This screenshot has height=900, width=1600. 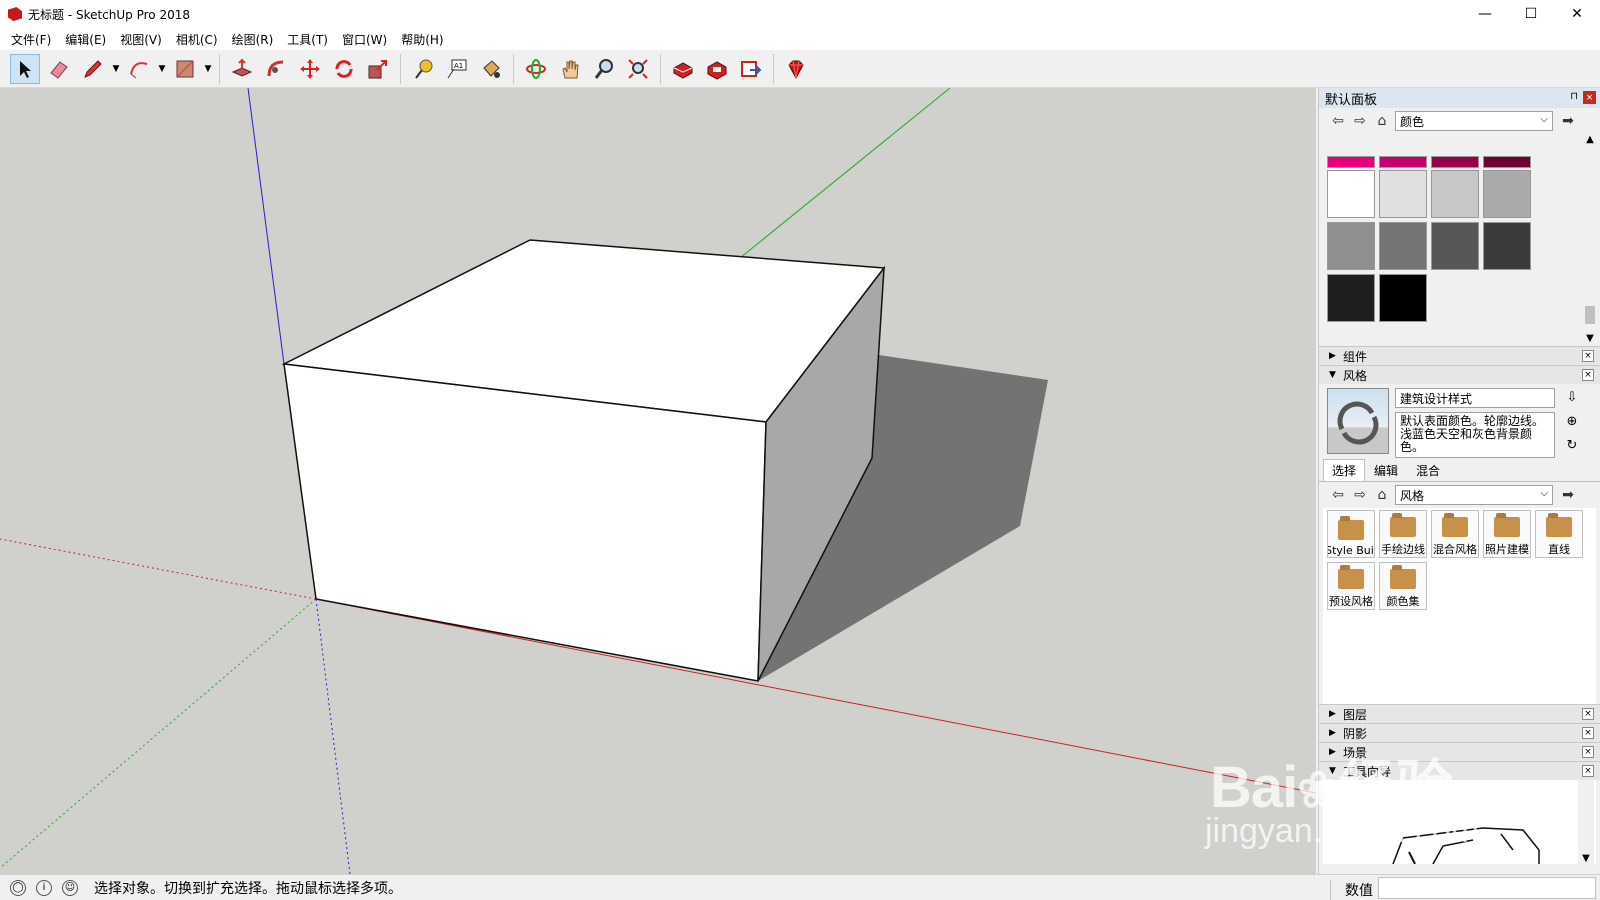 What do you see at coordinates (1386, 470) in the screenshot?
I see `tab-edit: 编辑` at bounding box center [1386, 470].